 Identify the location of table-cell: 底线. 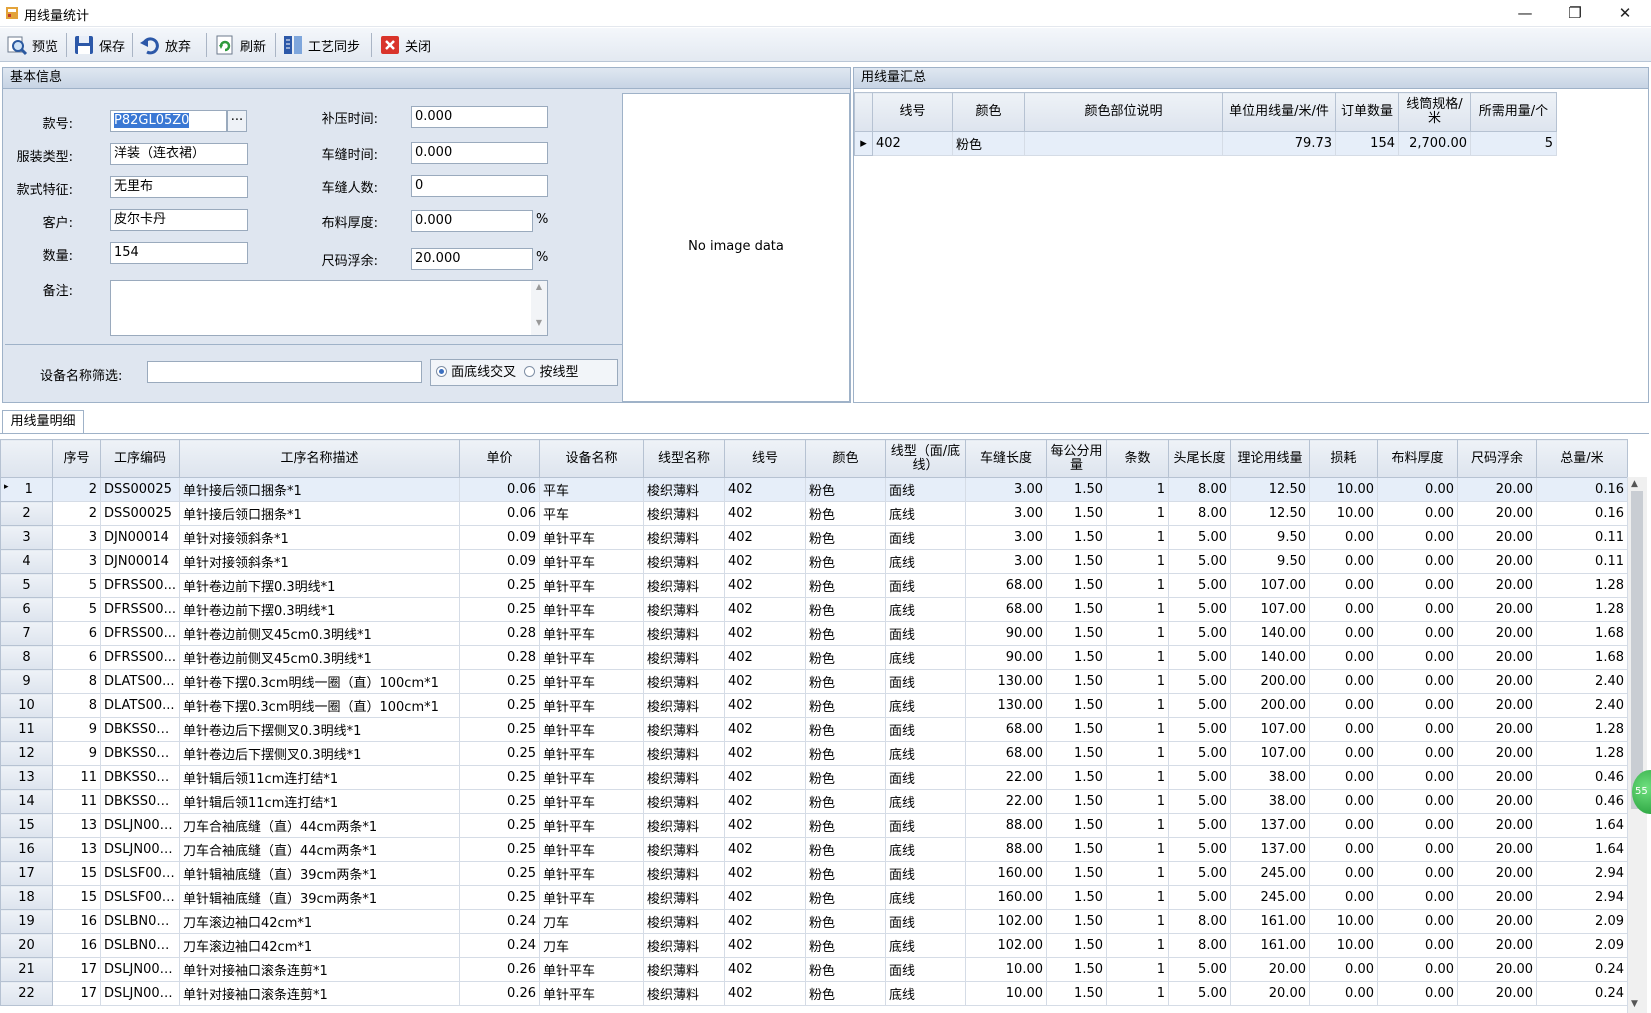
(925, 561).